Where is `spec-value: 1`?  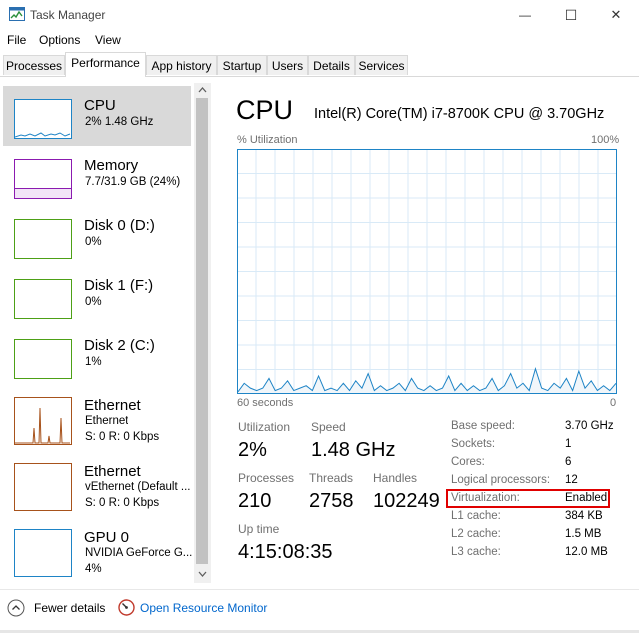
spec-value: 1 is located at coordinates (568, 444).